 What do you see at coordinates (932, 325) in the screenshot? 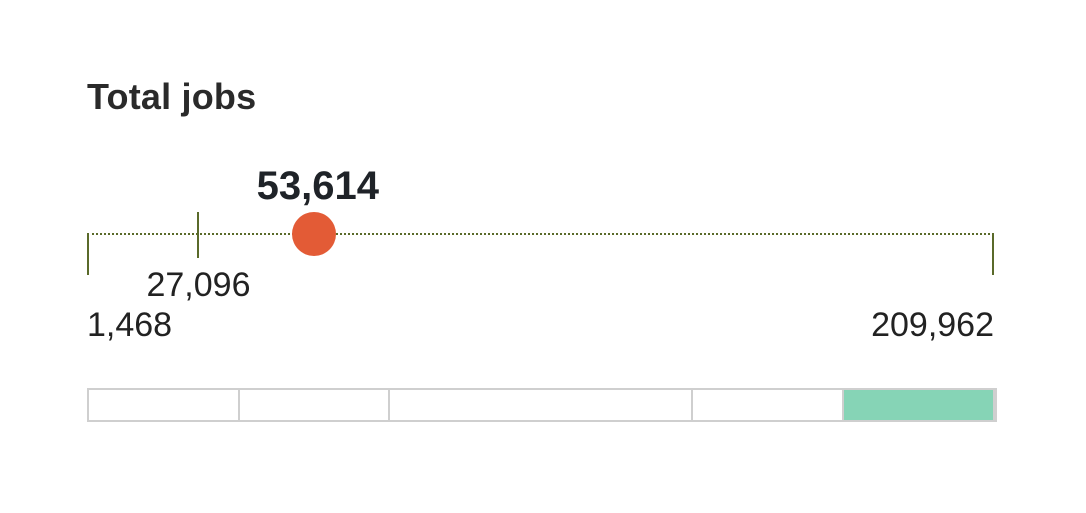
I see `range-max-label: 209,962` at bounding box center [932, 325].